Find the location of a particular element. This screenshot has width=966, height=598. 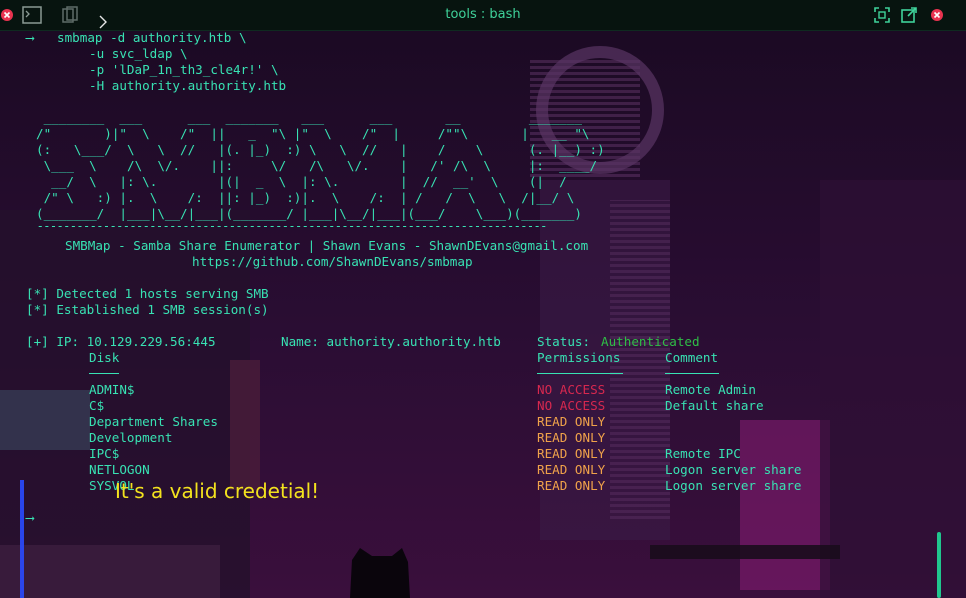

window-titlebar: tools : bash is located at coordinates (483, 15).